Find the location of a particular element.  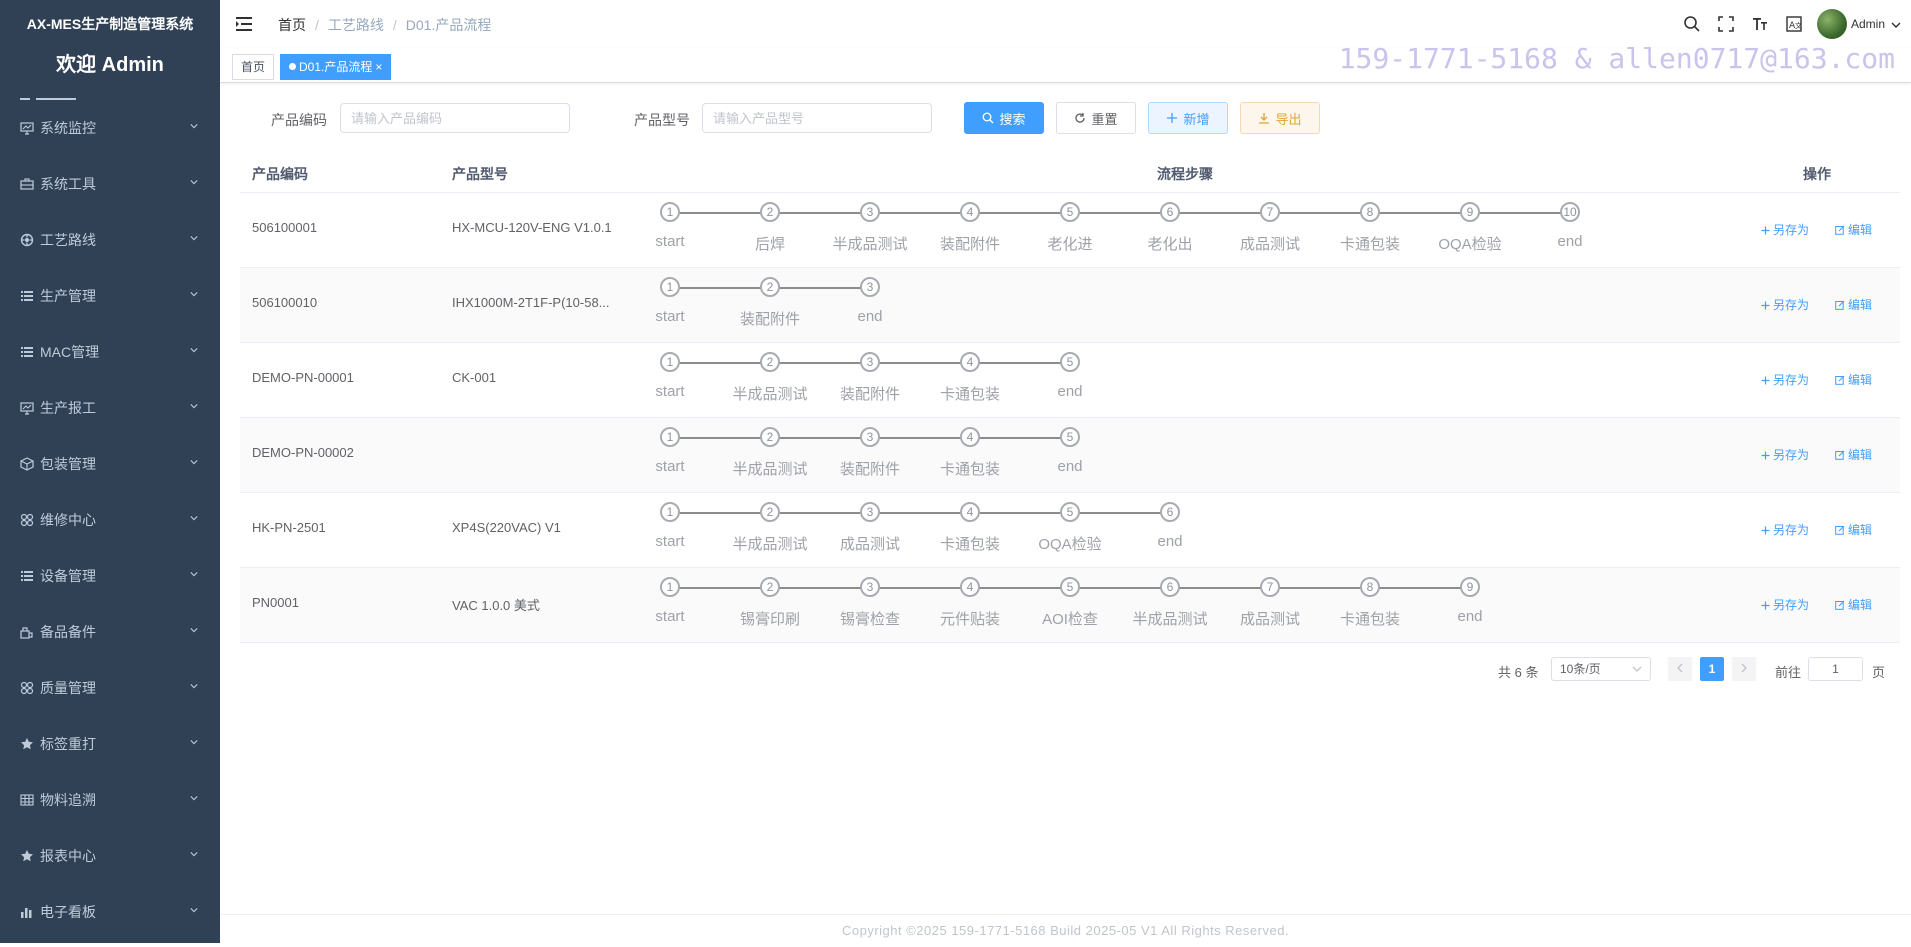

avatar is located at coordinates (1831, 24).